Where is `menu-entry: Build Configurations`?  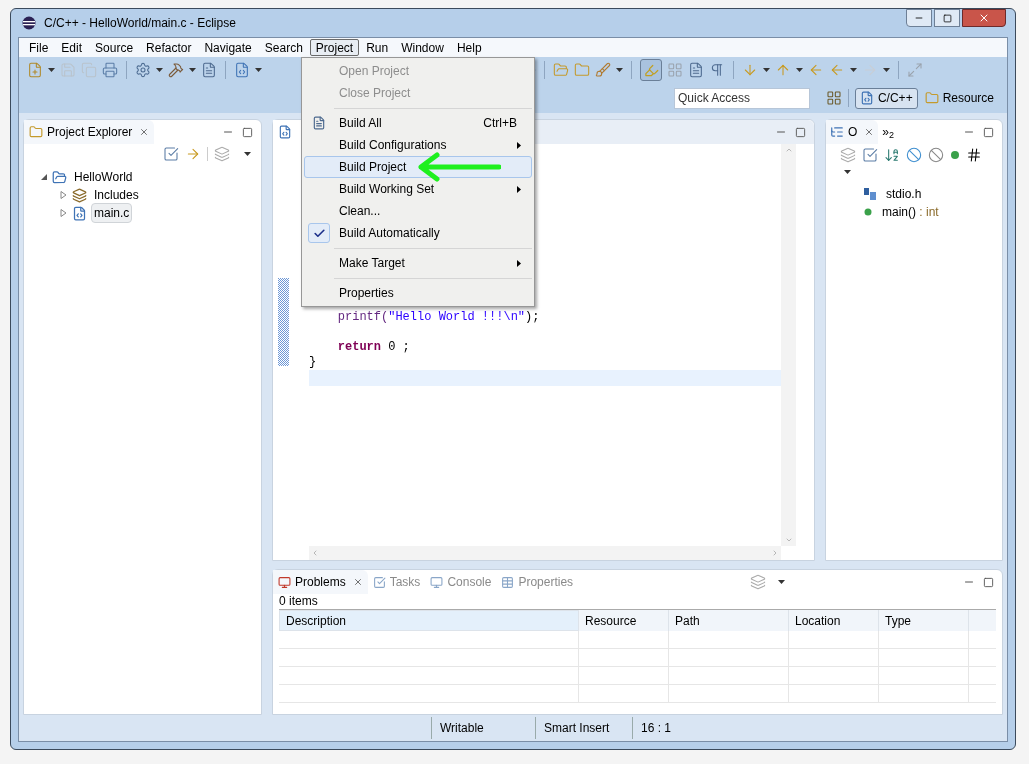 menu-entry: Build Configurations is located at coordinates (418, 145).